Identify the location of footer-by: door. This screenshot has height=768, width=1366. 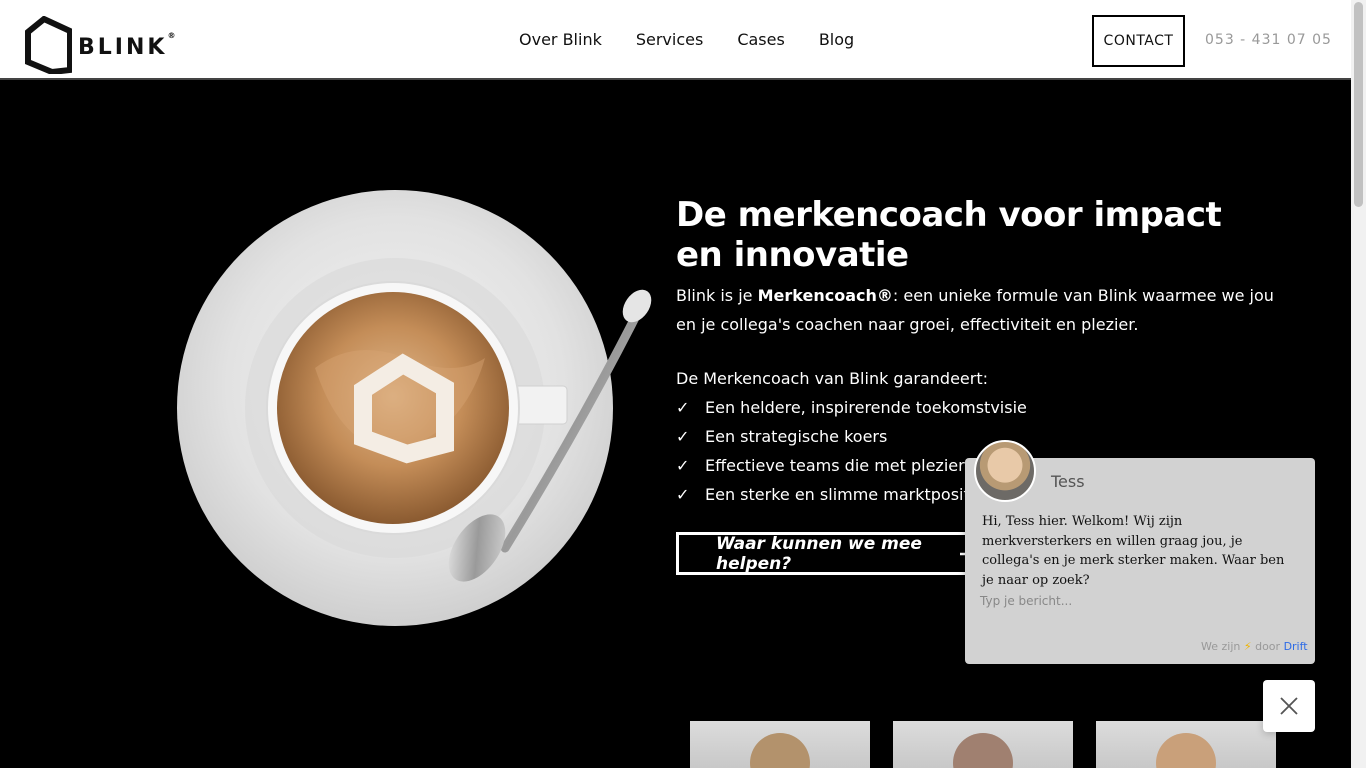
(1268, 646).